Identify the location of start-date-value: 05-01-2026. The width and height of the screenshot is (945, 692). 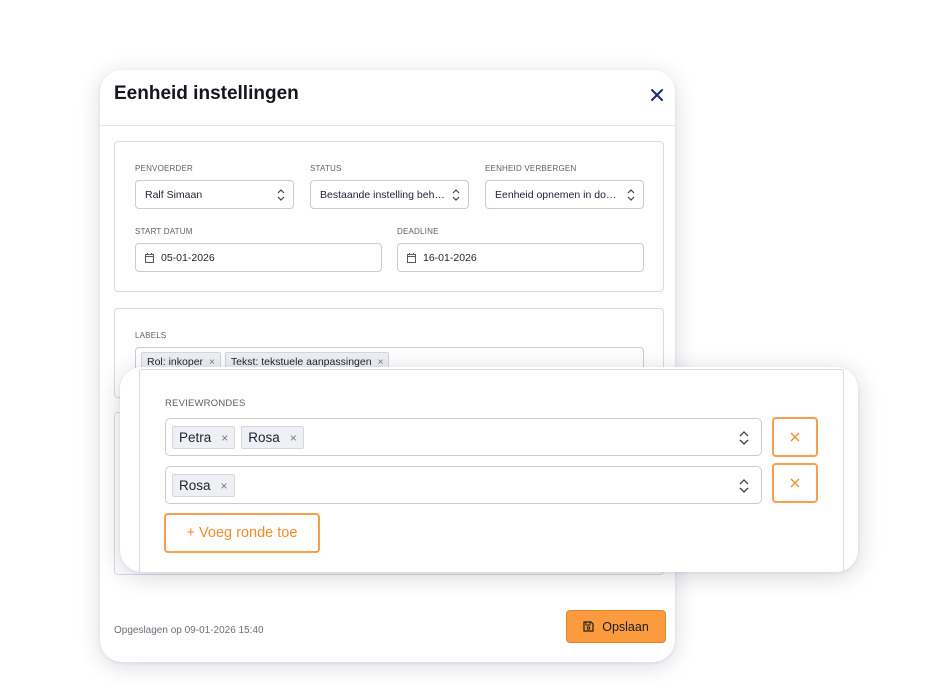
(188, 257).